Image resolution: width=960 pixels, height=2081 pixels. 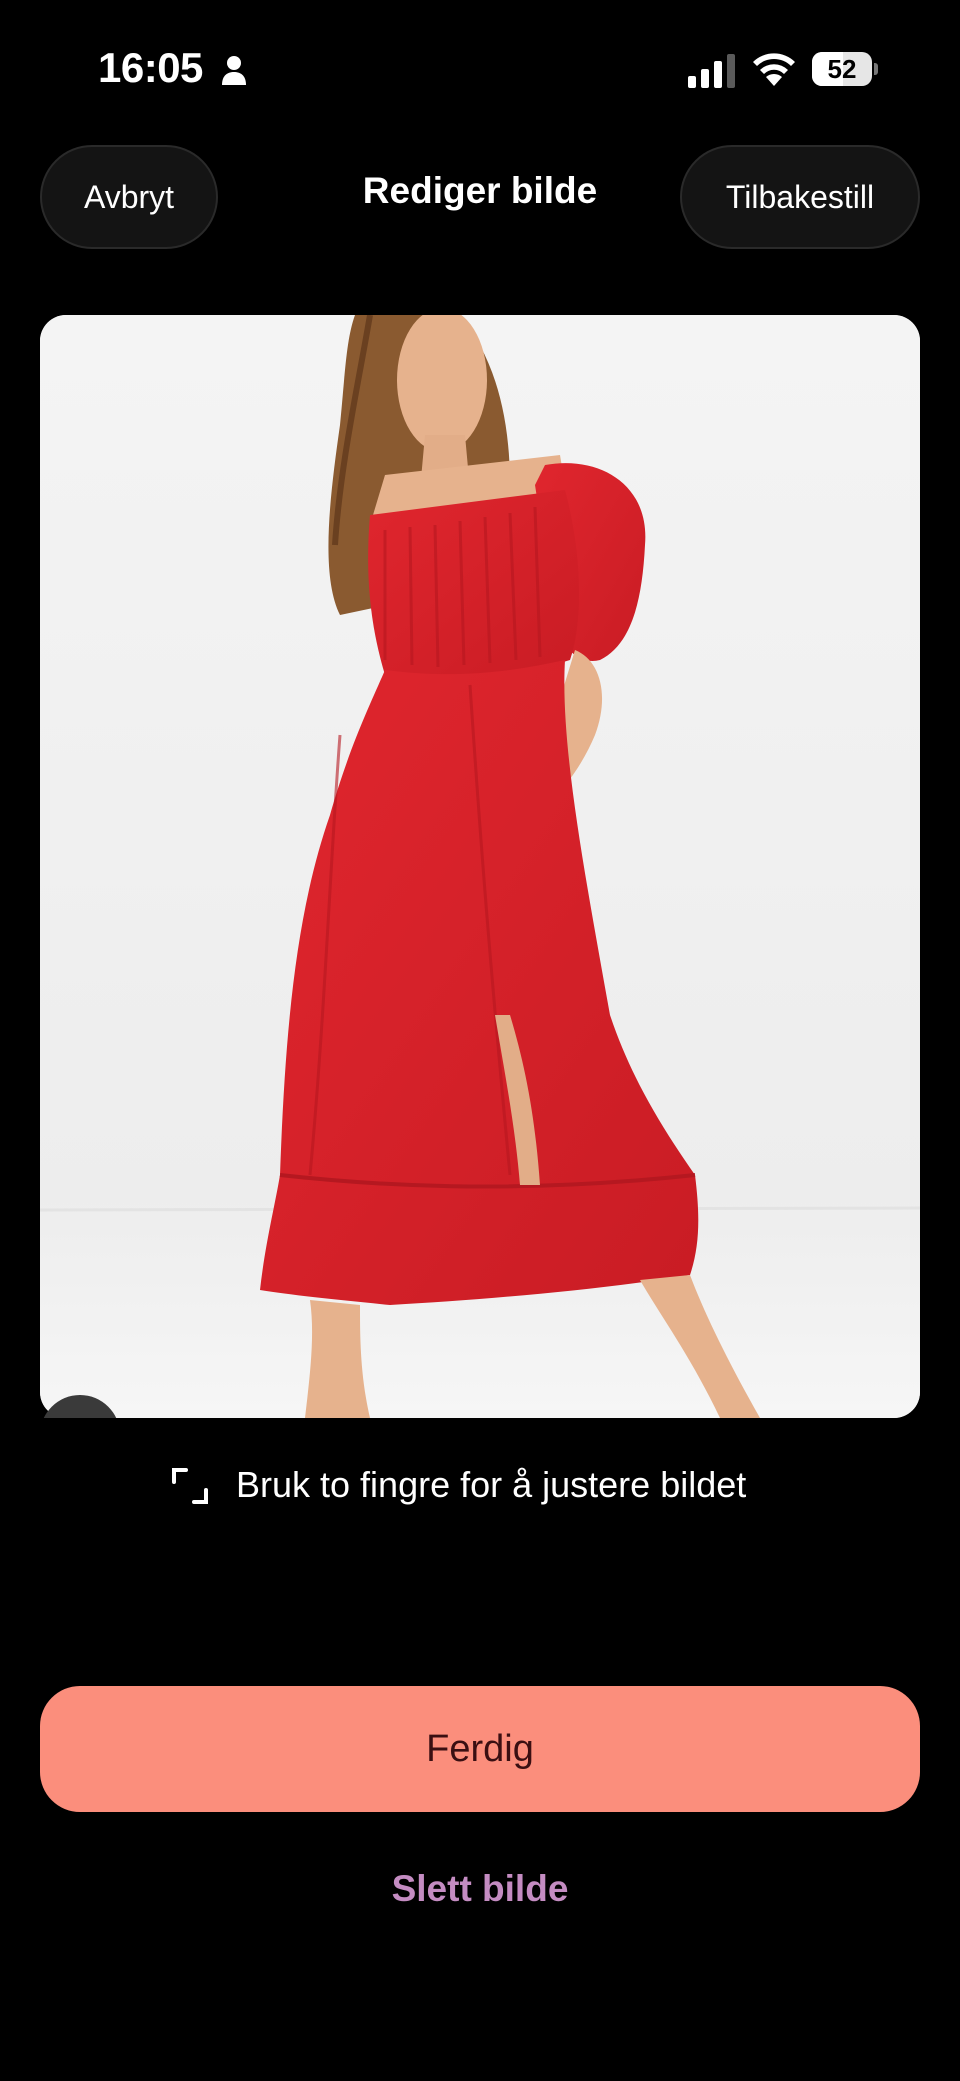 What do you see at coordinates (711, 71) in the screenshot?
I see `cellular-signal-icon` at bounding box center [711, 71].